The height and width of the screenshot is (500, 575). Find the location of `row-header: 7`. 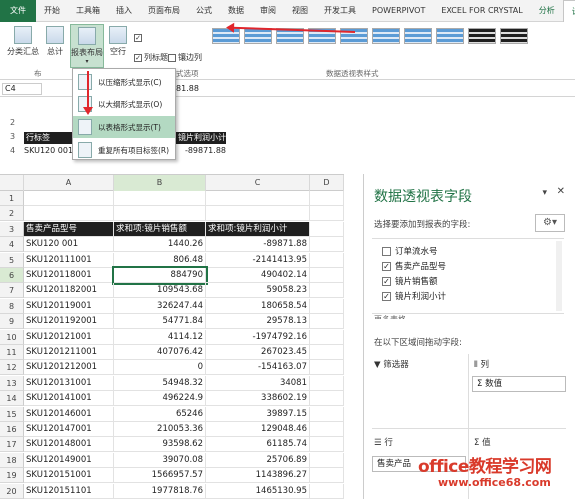

row-header: 7 is located at coordinates (12, 291).